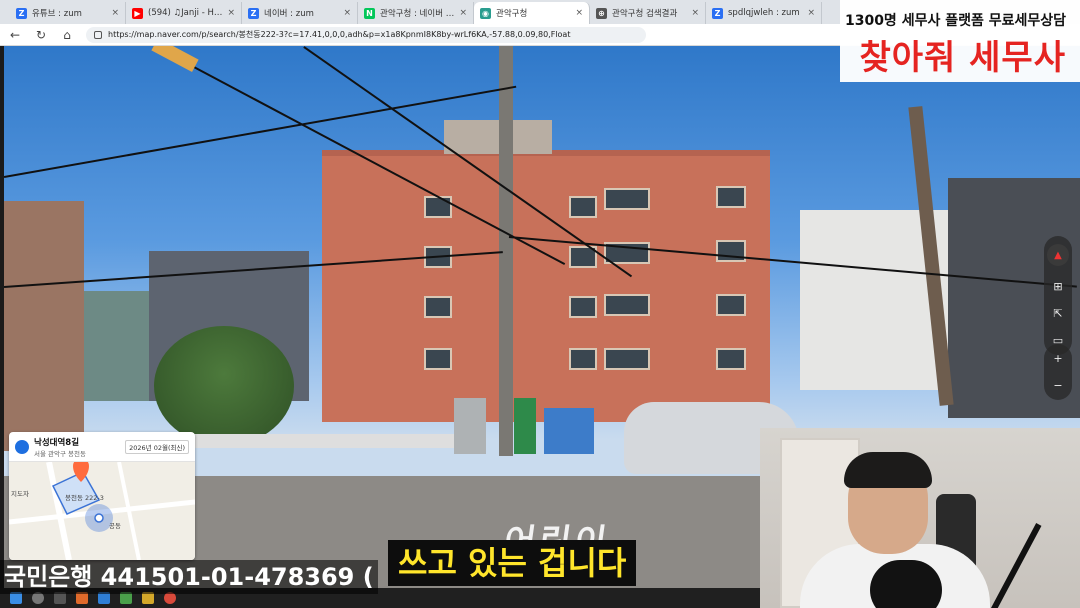 This screenshot has height=608, width=1080. I want to click on zoom-controls: + −, so click(1058, 372).